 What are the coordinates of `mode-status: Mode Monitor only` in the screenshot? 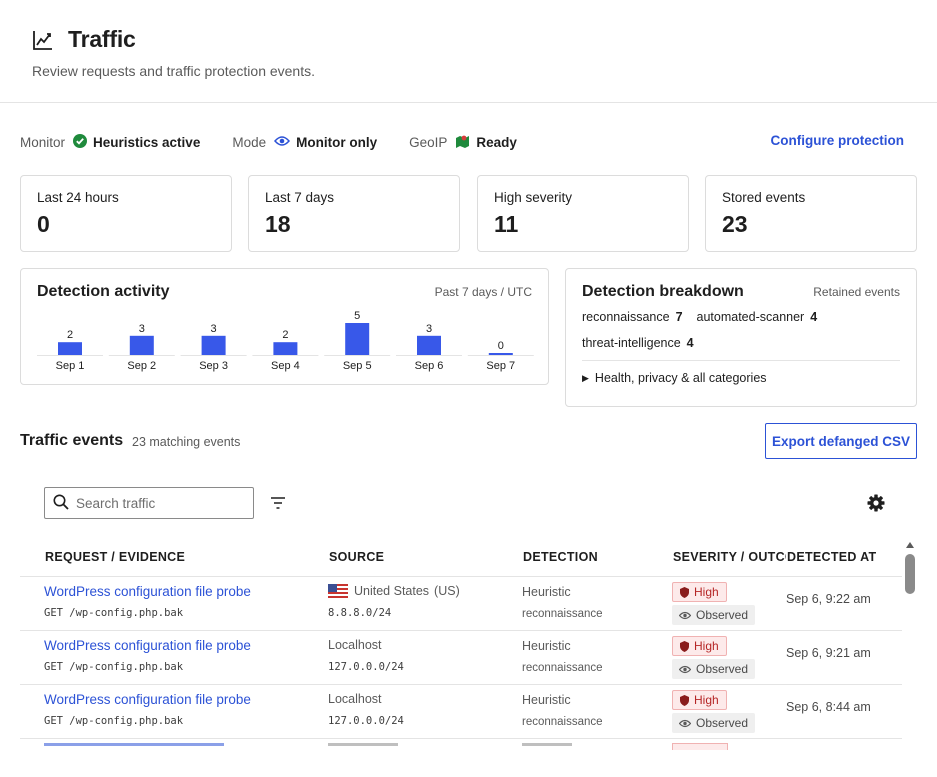 It's located at (304, 142).